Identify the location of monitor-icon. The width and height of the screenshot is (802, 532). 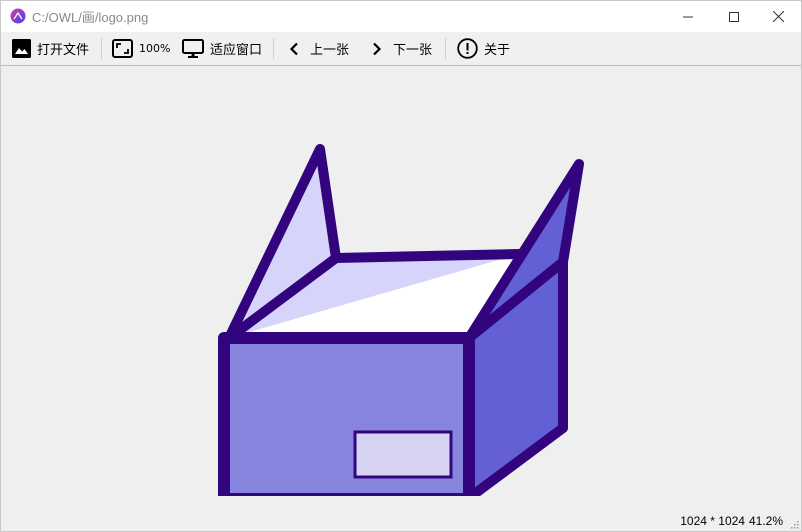
(193, 48).